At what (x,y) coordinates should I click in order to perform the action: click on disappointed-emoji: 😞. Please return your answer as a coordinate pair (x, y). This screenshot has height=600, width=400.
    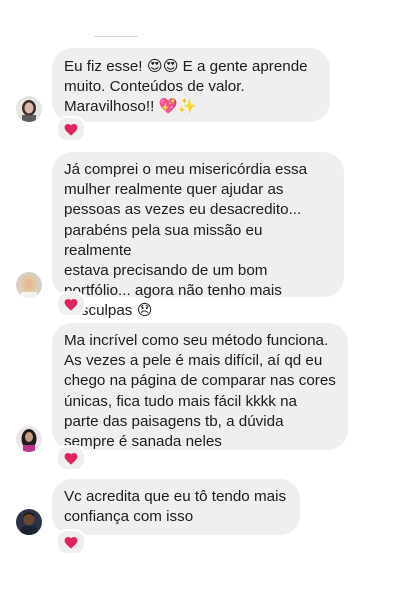
    Looking at the image, I should click on (144, 311).